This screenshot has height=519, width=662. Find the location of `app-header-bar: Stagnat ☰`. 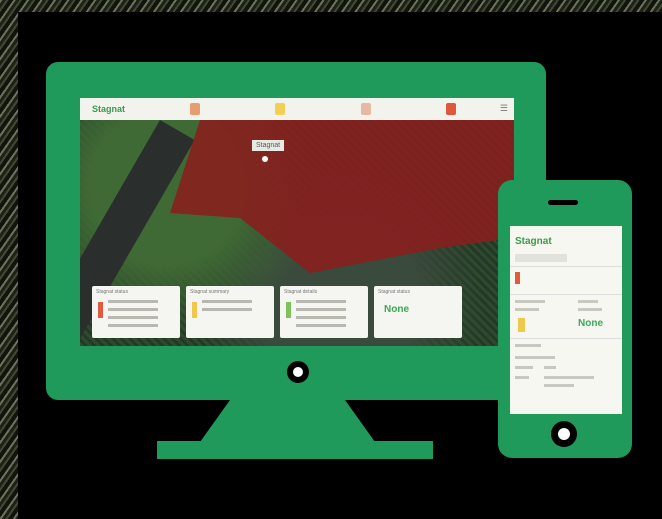

app-header-bar: Stagnat ☰ is located at coordinates (297, 109).